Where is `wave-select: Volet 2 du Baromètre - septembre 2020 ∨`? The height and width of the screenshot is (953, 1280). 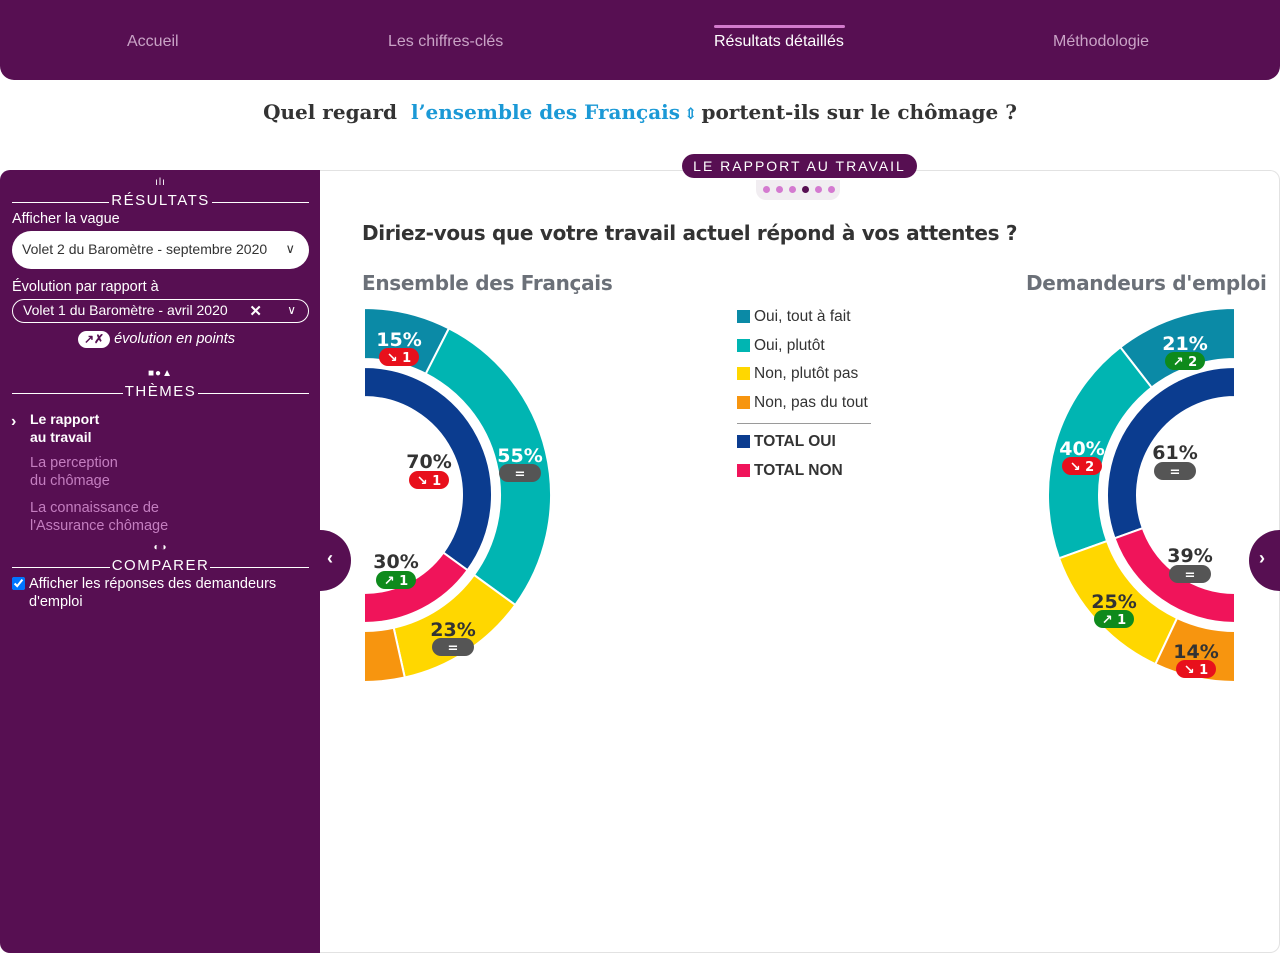 wave-select: Volet 2 du Baromètre - septembre 2020 ∨ is located at coordinates (160, 250).